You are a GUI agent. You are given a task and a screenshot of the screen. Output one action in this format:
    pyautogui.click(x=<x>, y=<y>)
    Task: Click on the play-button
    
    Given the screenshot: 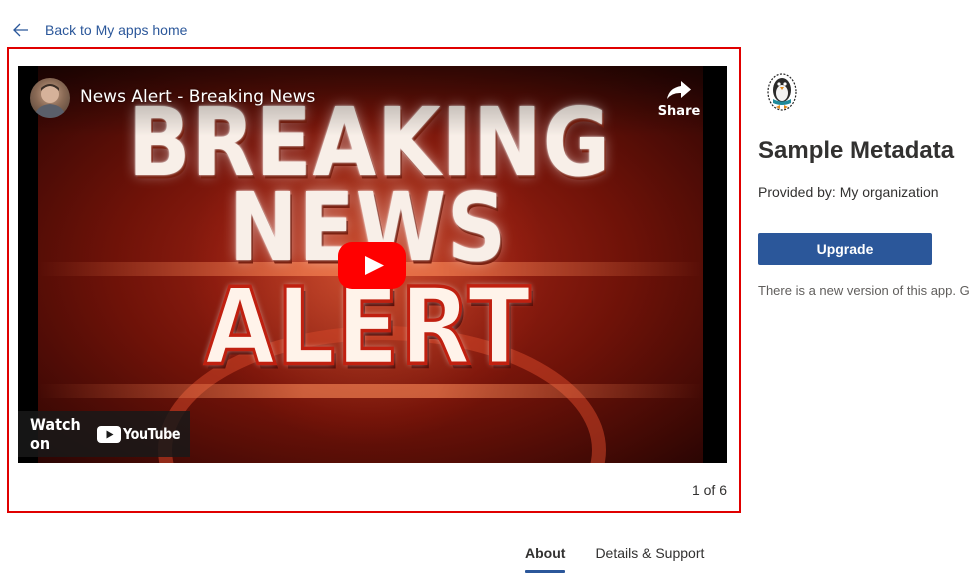 What is the action you would take?
    pyautogui.click(x=372, y=265)
    